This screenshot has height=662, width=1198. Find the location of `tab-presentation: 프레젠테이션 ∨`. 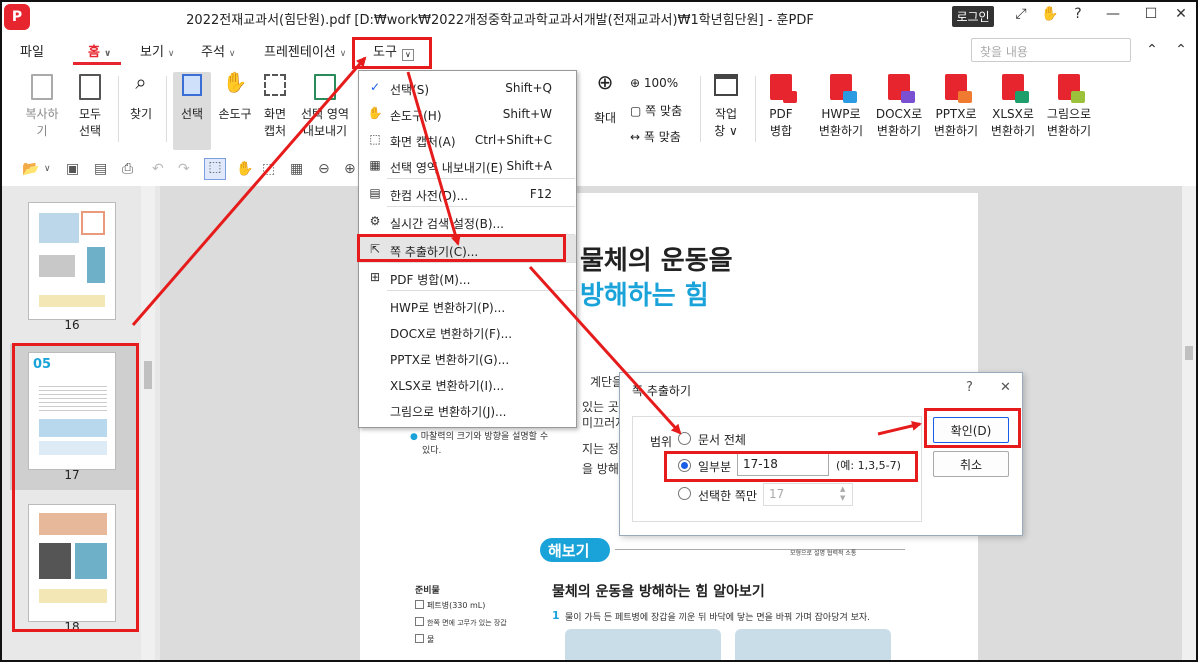

tab-presentation: 프레젠테이션 ∨ is located at coordinates (305, 50).